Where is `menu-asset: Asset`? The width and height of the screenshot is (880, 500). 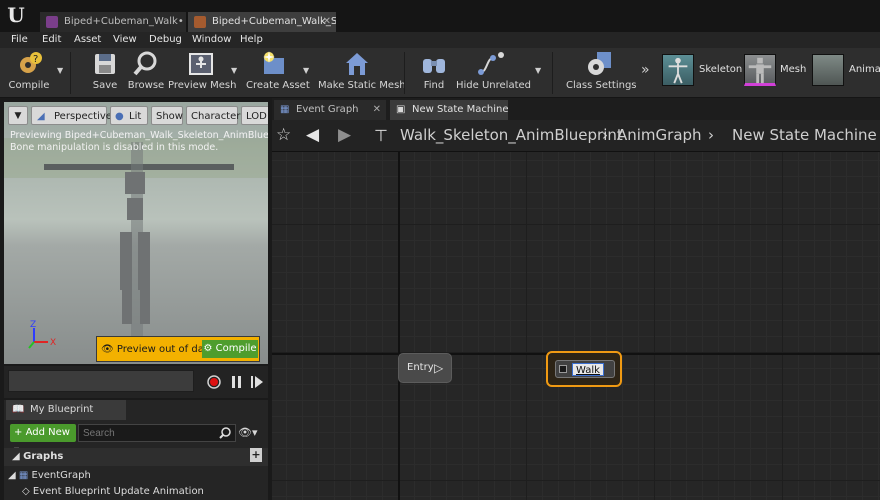 menu-asset: Asset is located at coordinates (87, 40).